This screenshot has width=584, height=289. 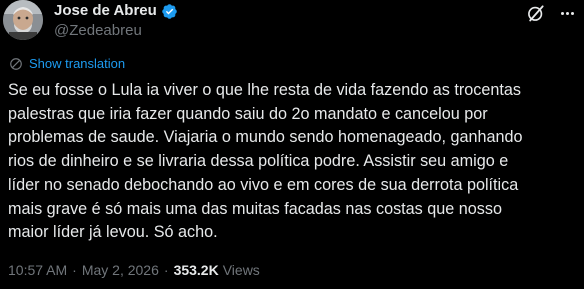 What do you see at coordinates (169, 11) in the screenshot?
I see `verified-badge-icon` at bounding box center [169, 11].